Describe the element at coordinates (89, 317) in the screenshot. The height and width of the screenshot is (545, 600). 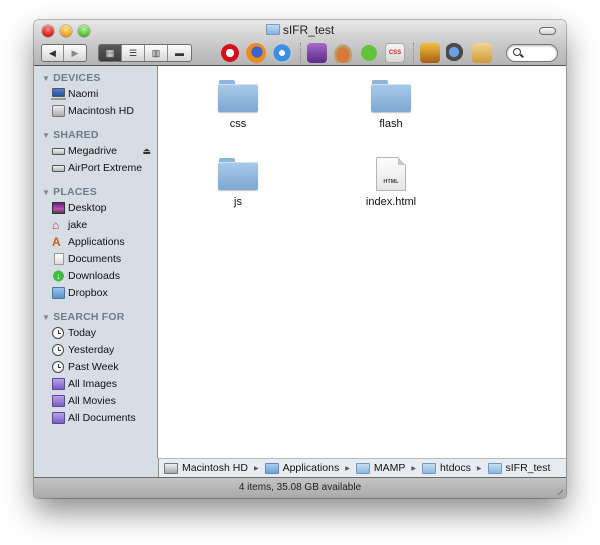
I see `section-title: SEARCH FOR` at that location.